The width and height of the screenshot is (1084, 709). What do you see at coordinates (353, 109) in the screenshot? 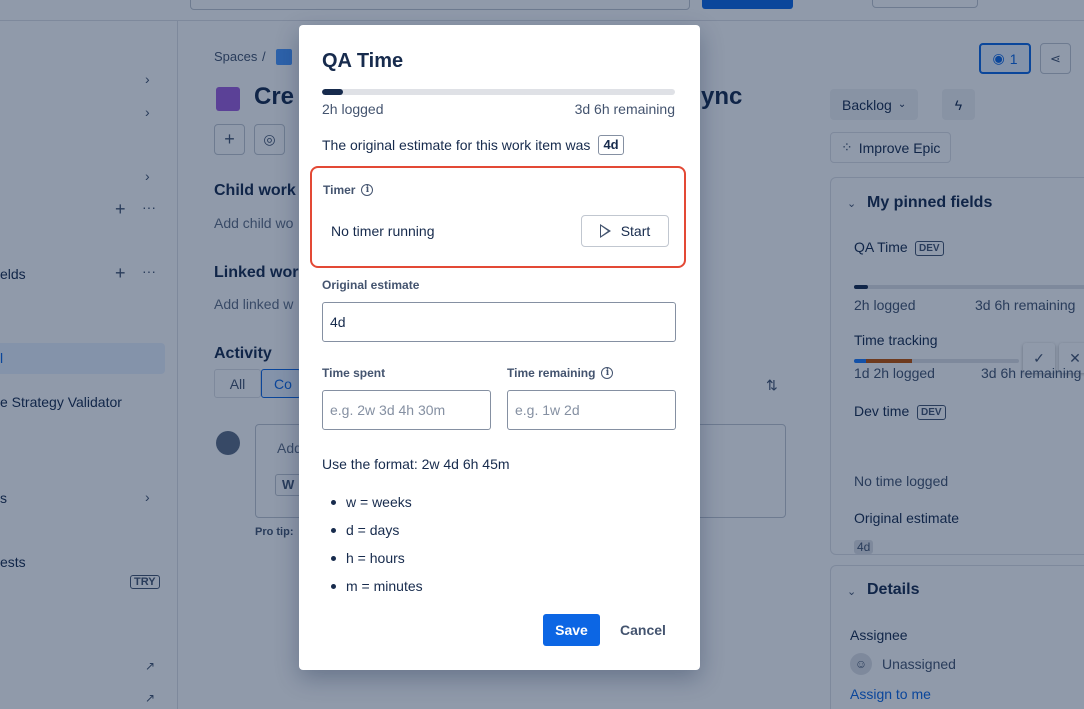
I see `time-logged: 2h logged` at bounding box center [353, 109].